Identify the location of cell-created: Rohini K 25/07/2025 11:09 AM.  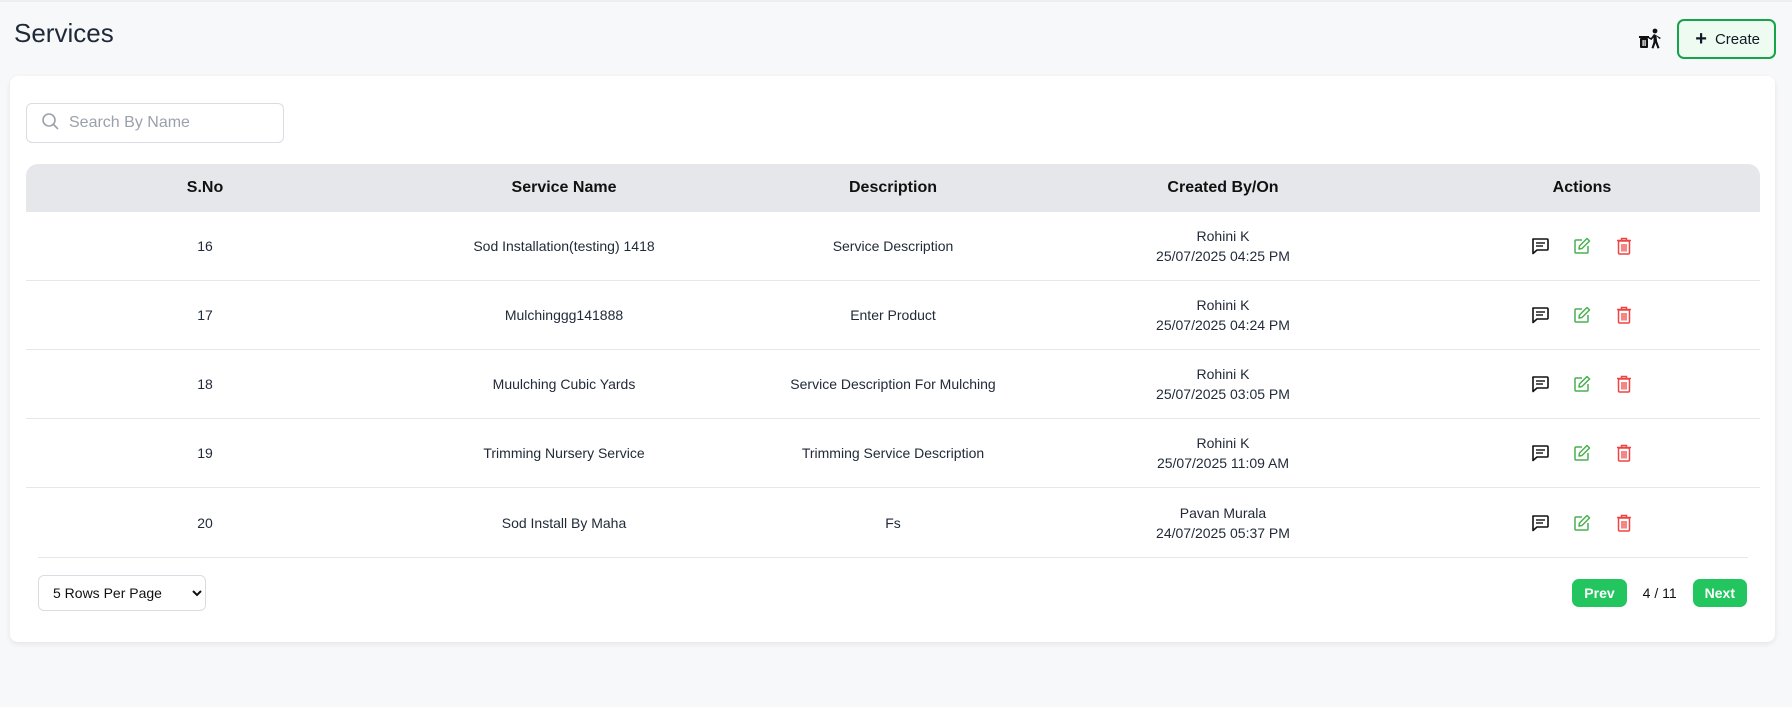
(1223, 453).